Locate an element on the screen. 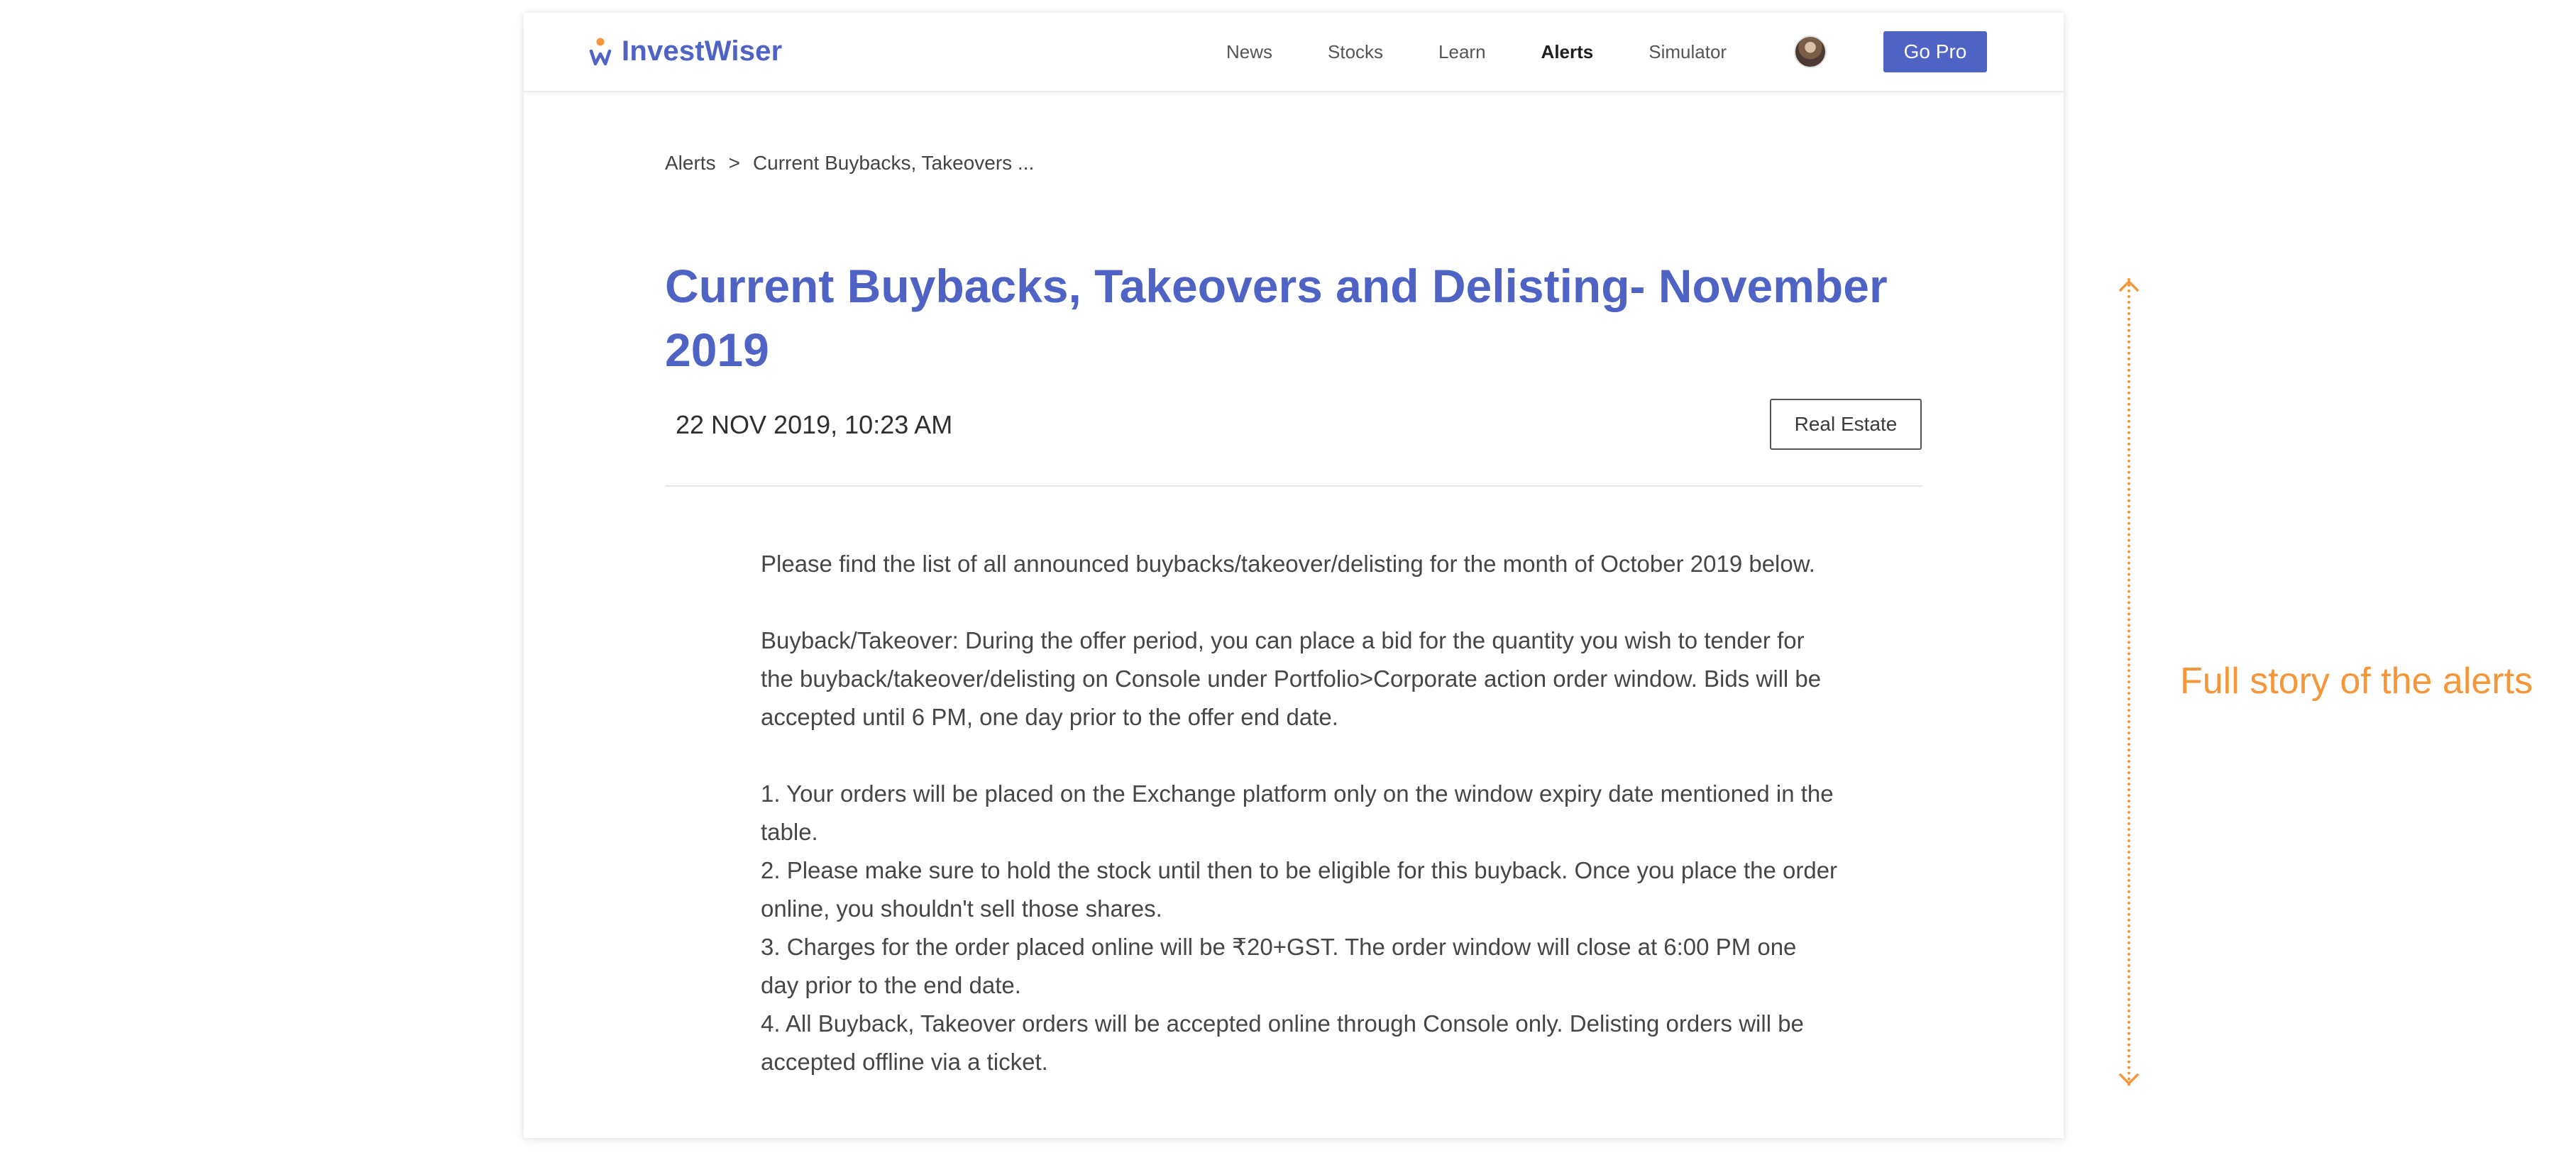 This screenshot has width=2576, height=1165. user-avatar is located at coordinates (1810, 51).